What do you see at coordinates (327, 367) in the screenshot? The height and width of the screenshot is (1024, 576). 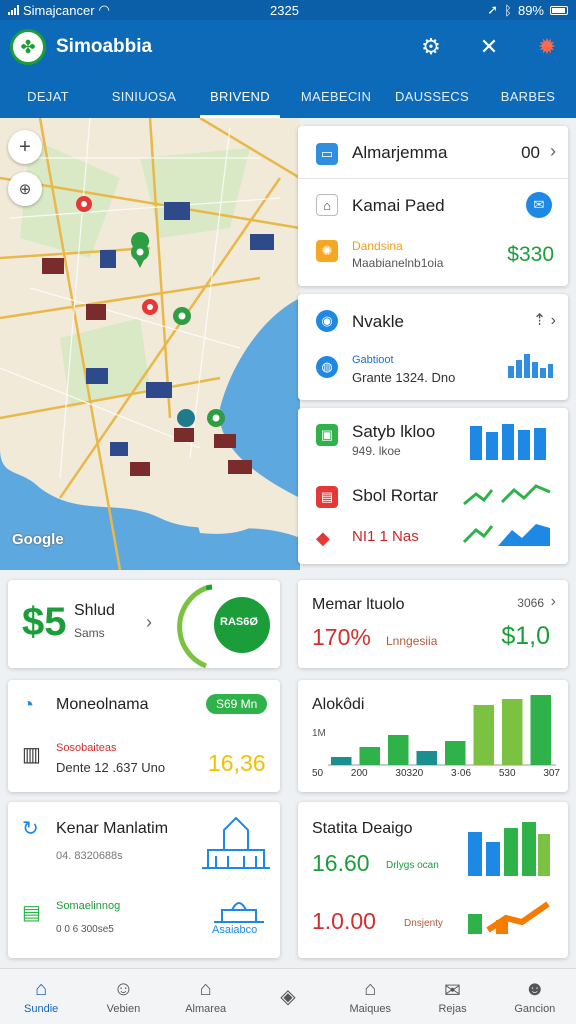 I see `globe-icon: ◍` at bounding box center [327, 367].